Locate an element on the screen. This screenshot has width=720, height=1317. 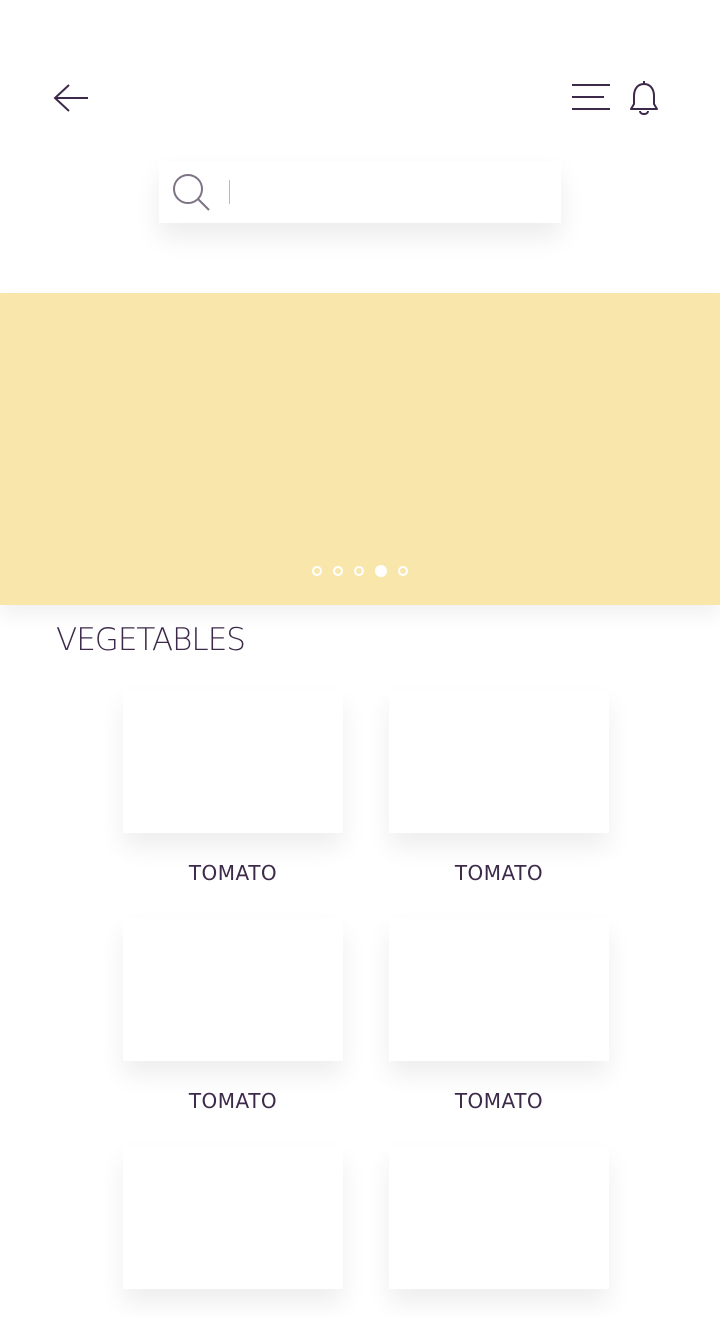
menu-icon is located at coordinates (591, 98).